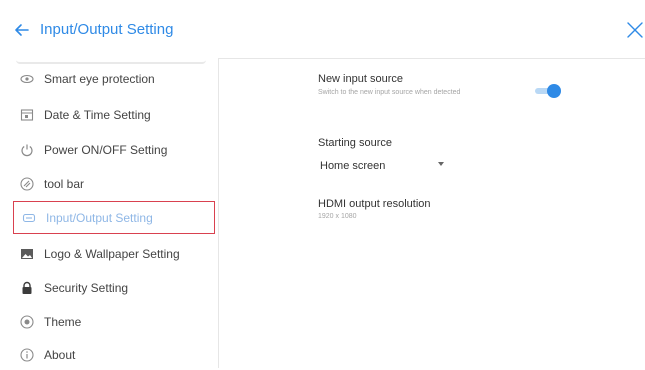  What do you see at coordinates (27, 150) in the screenshot?
I see `power-icon` at bounding box center [27, 150].